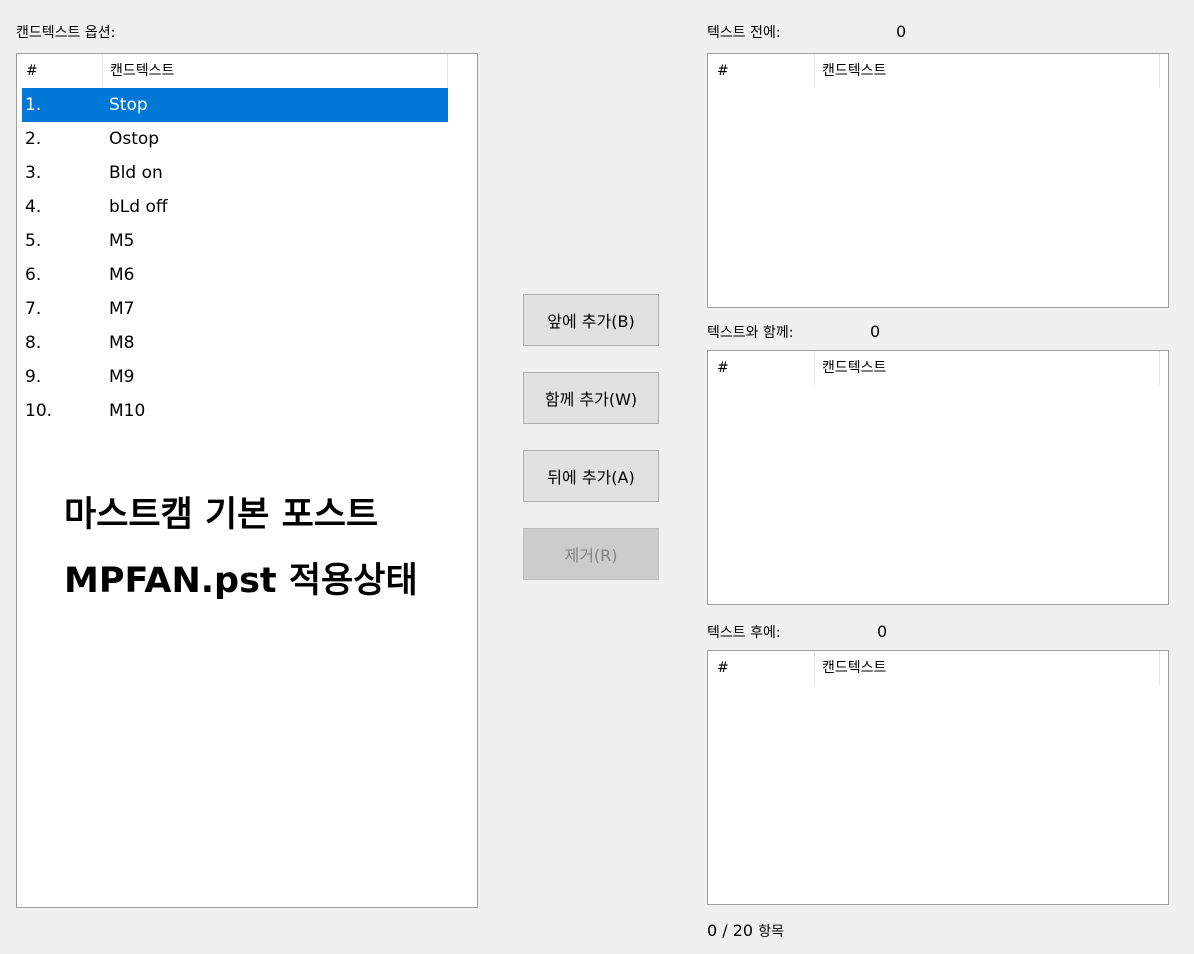 The width and height of the screenshot is (1194, 954). Describe the element at coordinates (744, 33) in the screenshot. I see `before-label: 텍스트 전에:` at that location.